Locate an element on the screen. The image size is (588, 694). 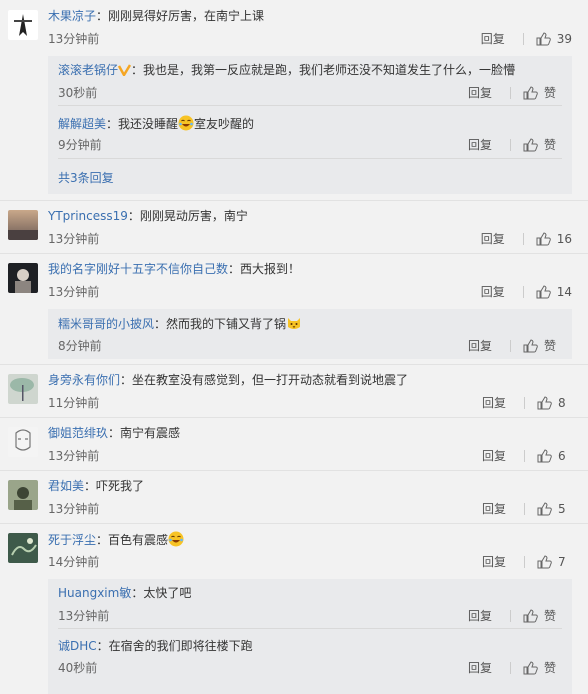
comment-time: 14分钟前 is located at coordinates (74, 562).